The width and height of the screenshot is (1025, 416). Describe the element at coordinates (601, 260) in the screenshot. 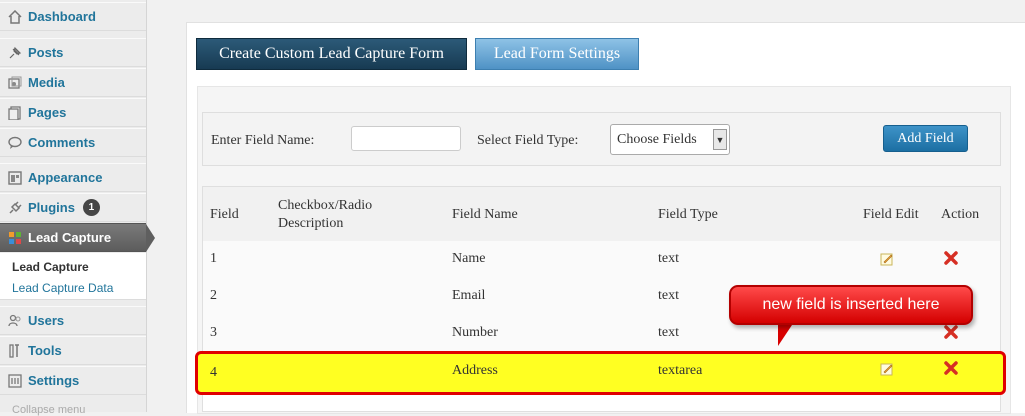

I see `table-row: 1 Name text` at that location.